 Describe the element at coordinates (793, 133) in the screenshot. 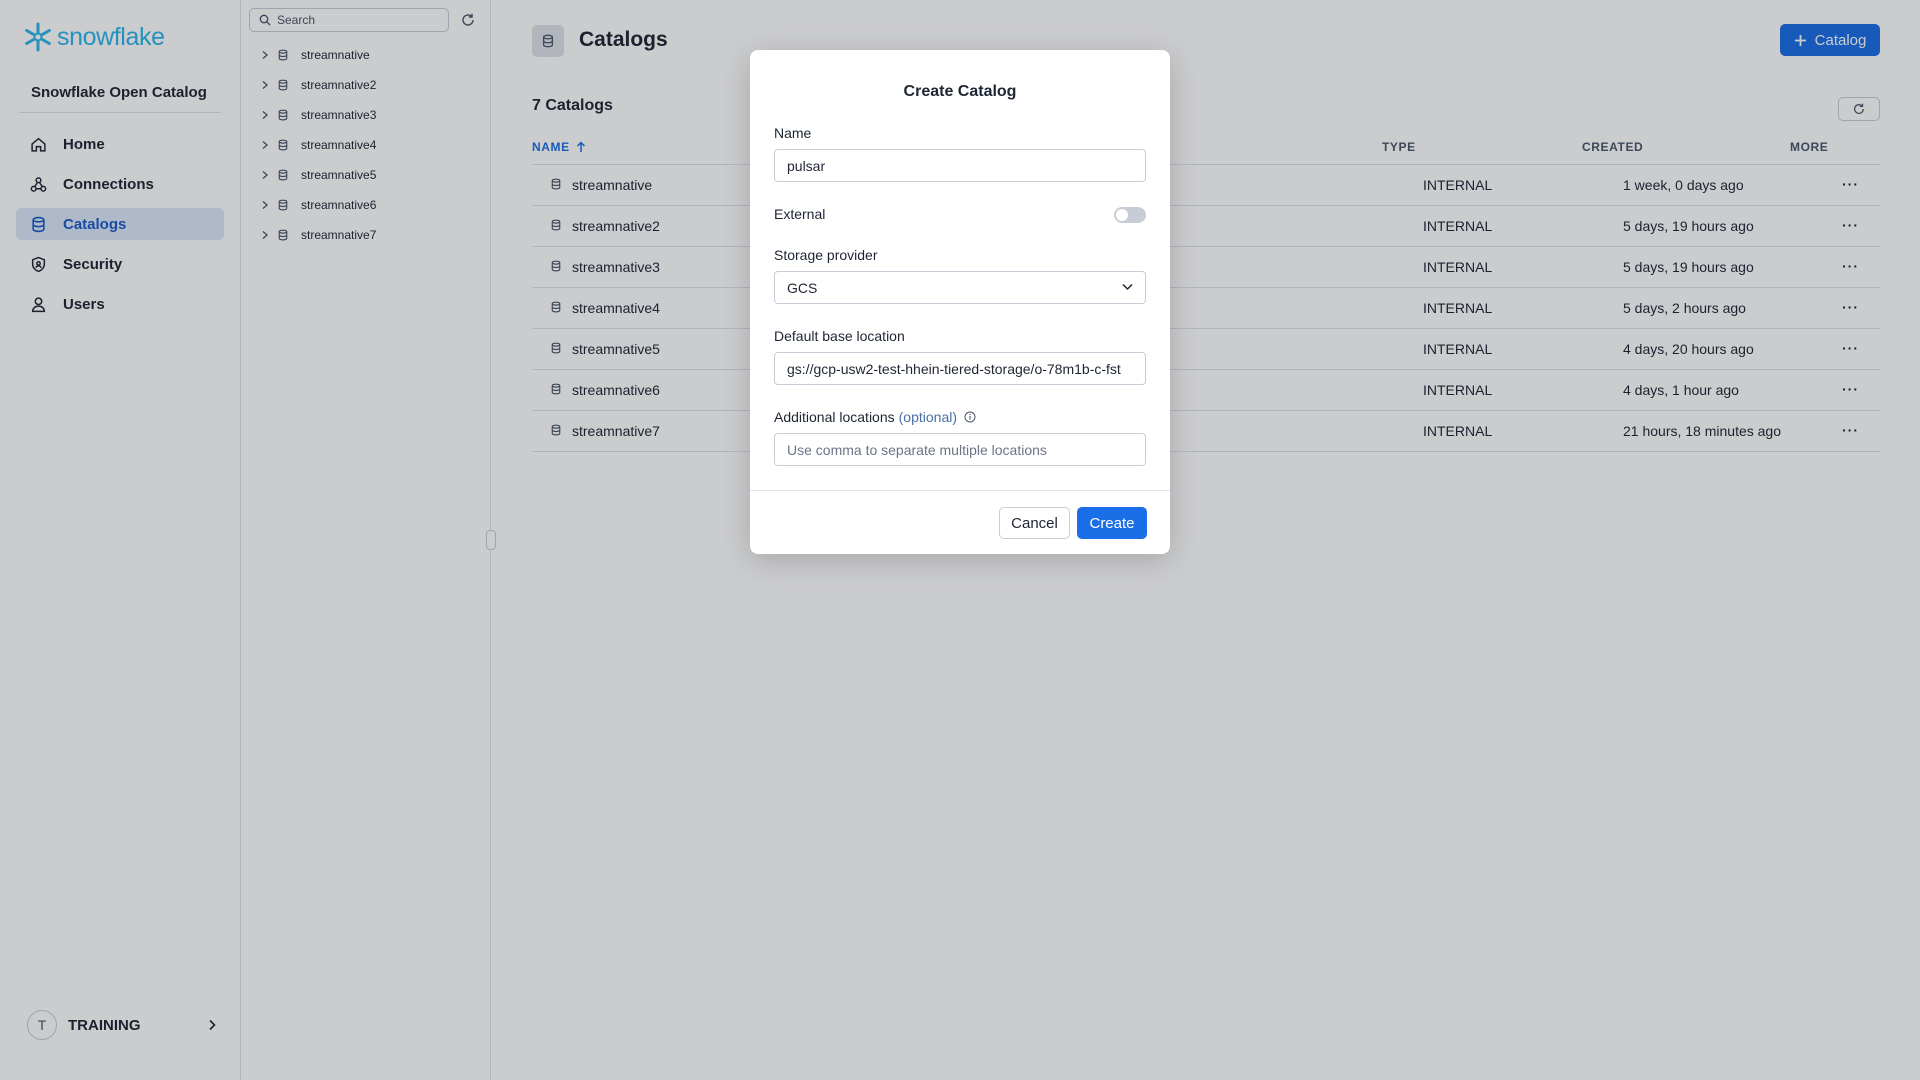

I see `name-label: Name` at that location.